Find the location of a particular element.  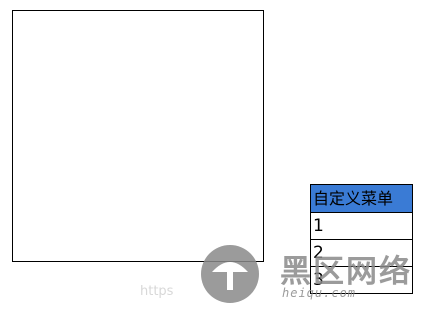

menu-item-1: 1 is located at coordinates (361, 226).